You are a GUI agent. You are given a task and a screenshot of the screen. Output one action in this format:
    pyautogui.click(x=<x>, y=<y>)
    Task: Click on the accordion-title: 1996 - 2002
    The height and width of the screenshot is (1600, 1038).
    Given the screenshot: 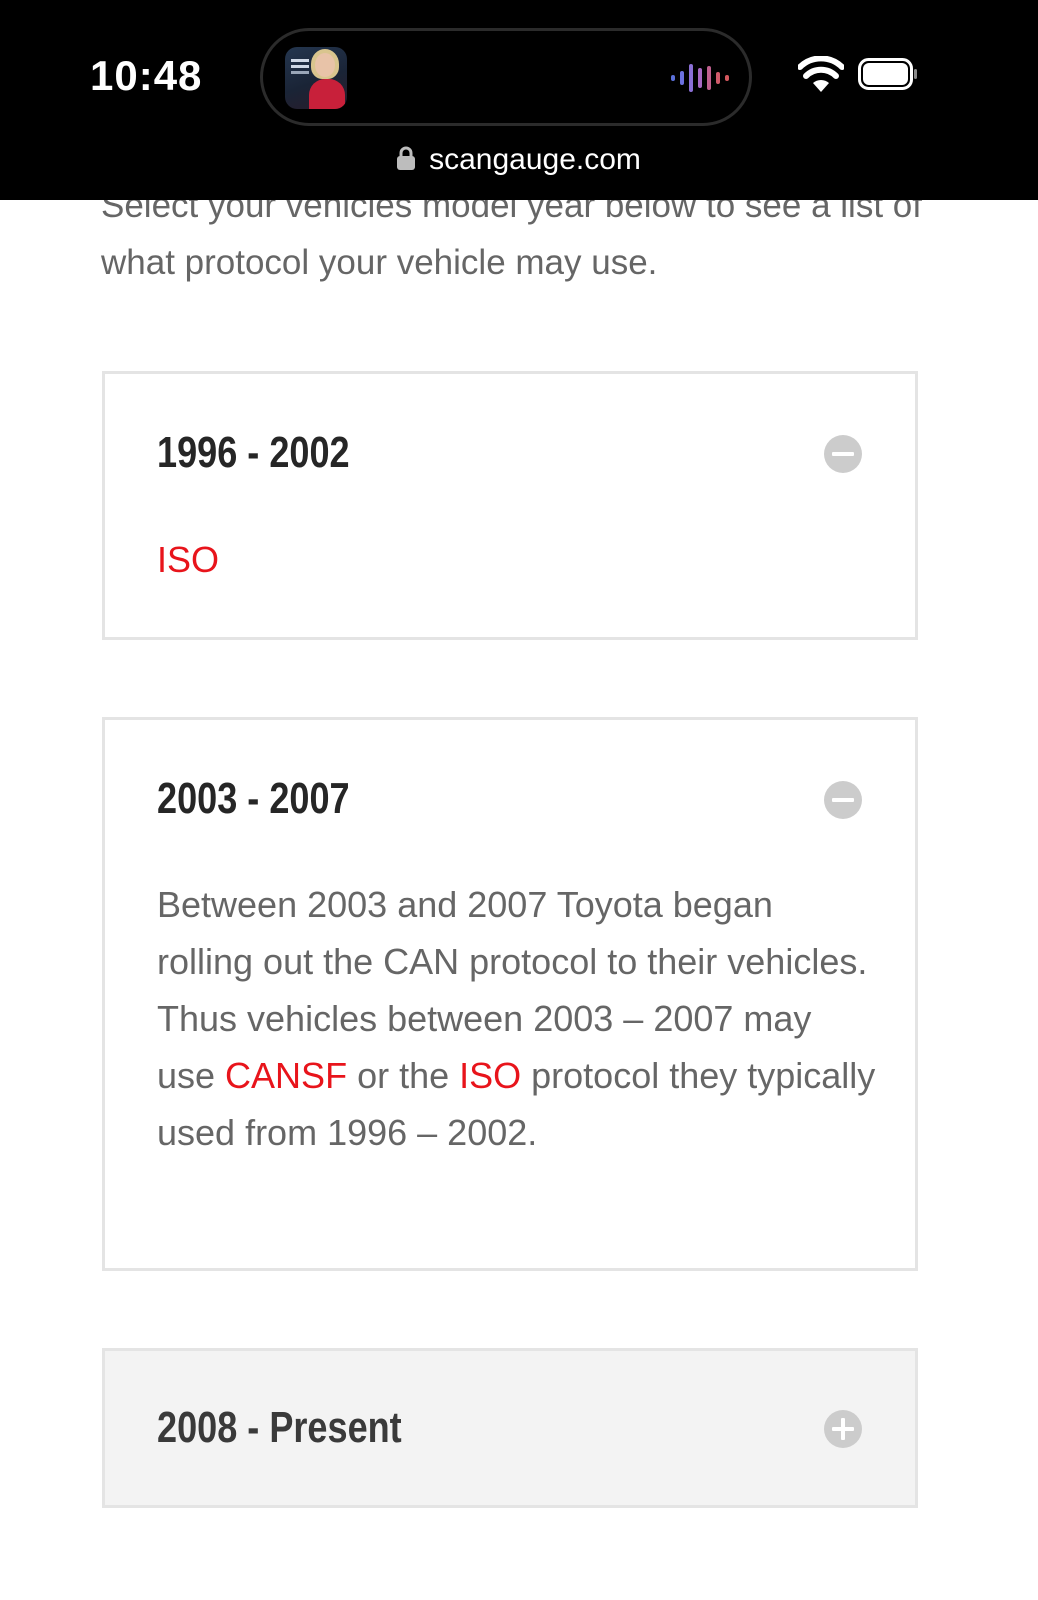 What is the action you would take?
    pyautogui.click(x=253, y=453)
    